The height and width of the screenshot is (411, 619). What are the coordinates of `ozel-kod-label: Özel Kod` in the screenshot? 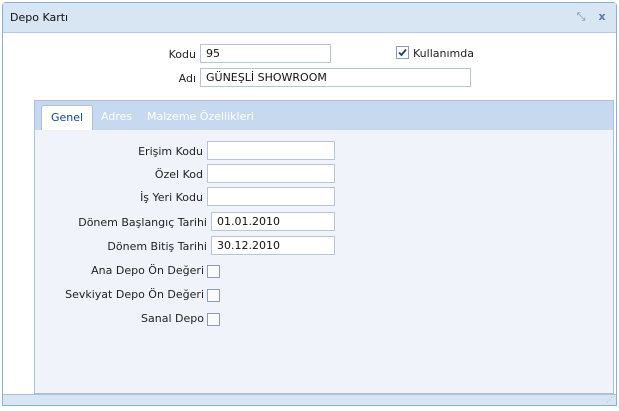 It's located at (178, 174).